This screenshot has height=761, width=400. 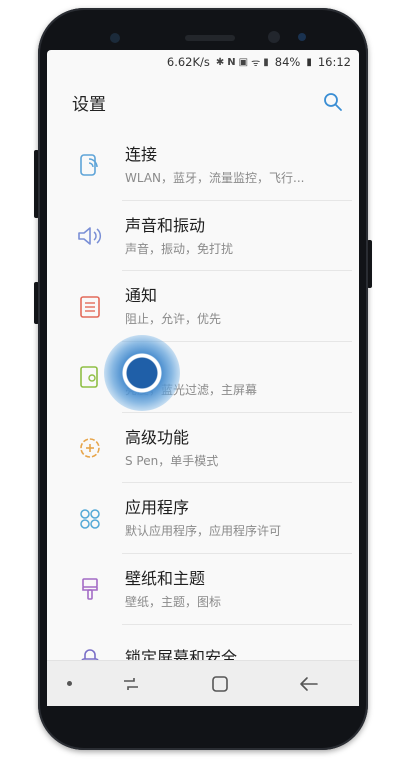 I want to click on settings-item-subtitle: 阻止，允许，优先, so click(x=173, y=319).